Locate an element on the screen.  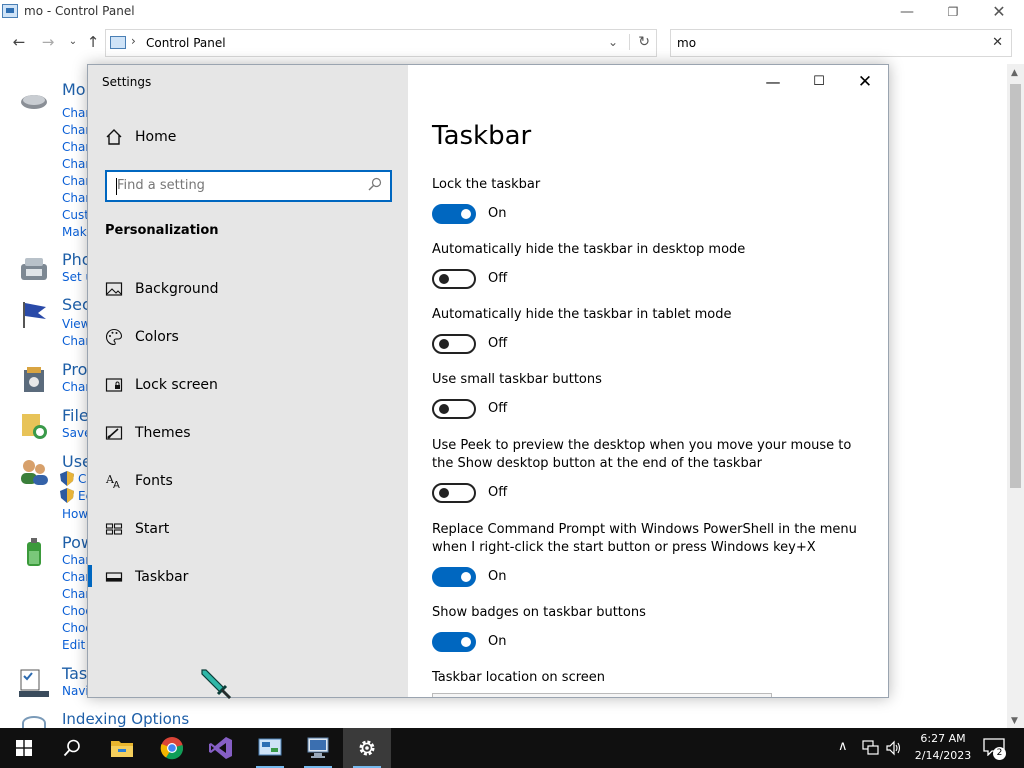
maximize-button: ❐ is located at coordinates (953, 12).